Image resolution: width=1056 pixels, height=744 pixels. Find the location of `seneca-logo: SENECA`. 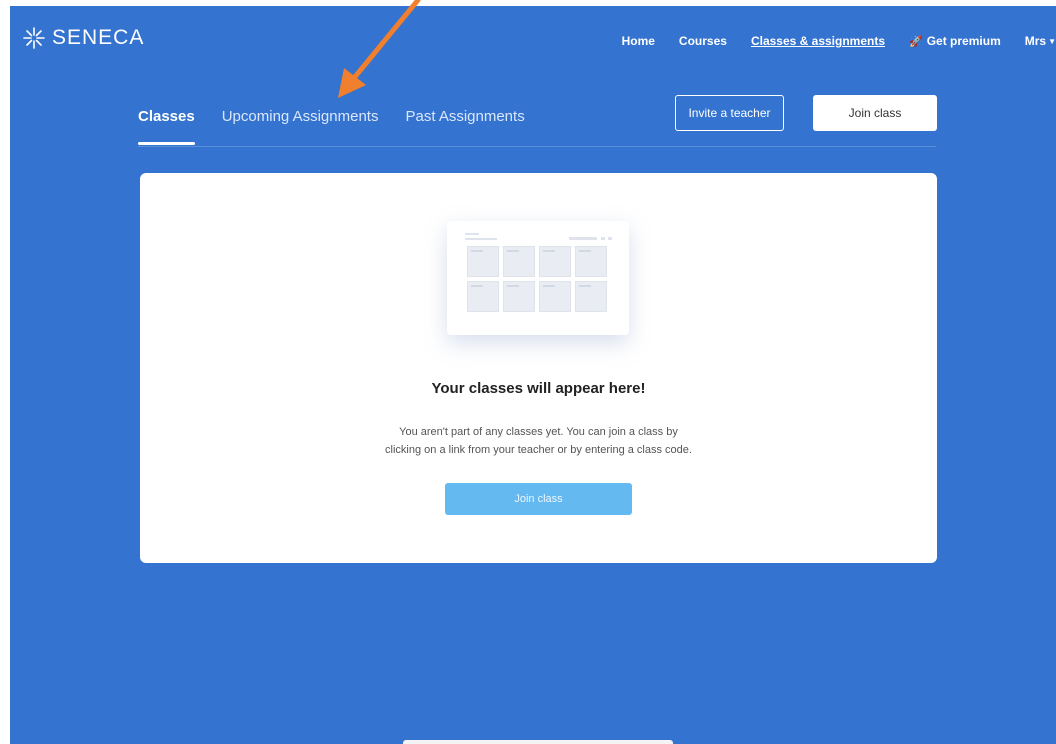

seneca-logo: SENECA is located at coordinates (83, 38).